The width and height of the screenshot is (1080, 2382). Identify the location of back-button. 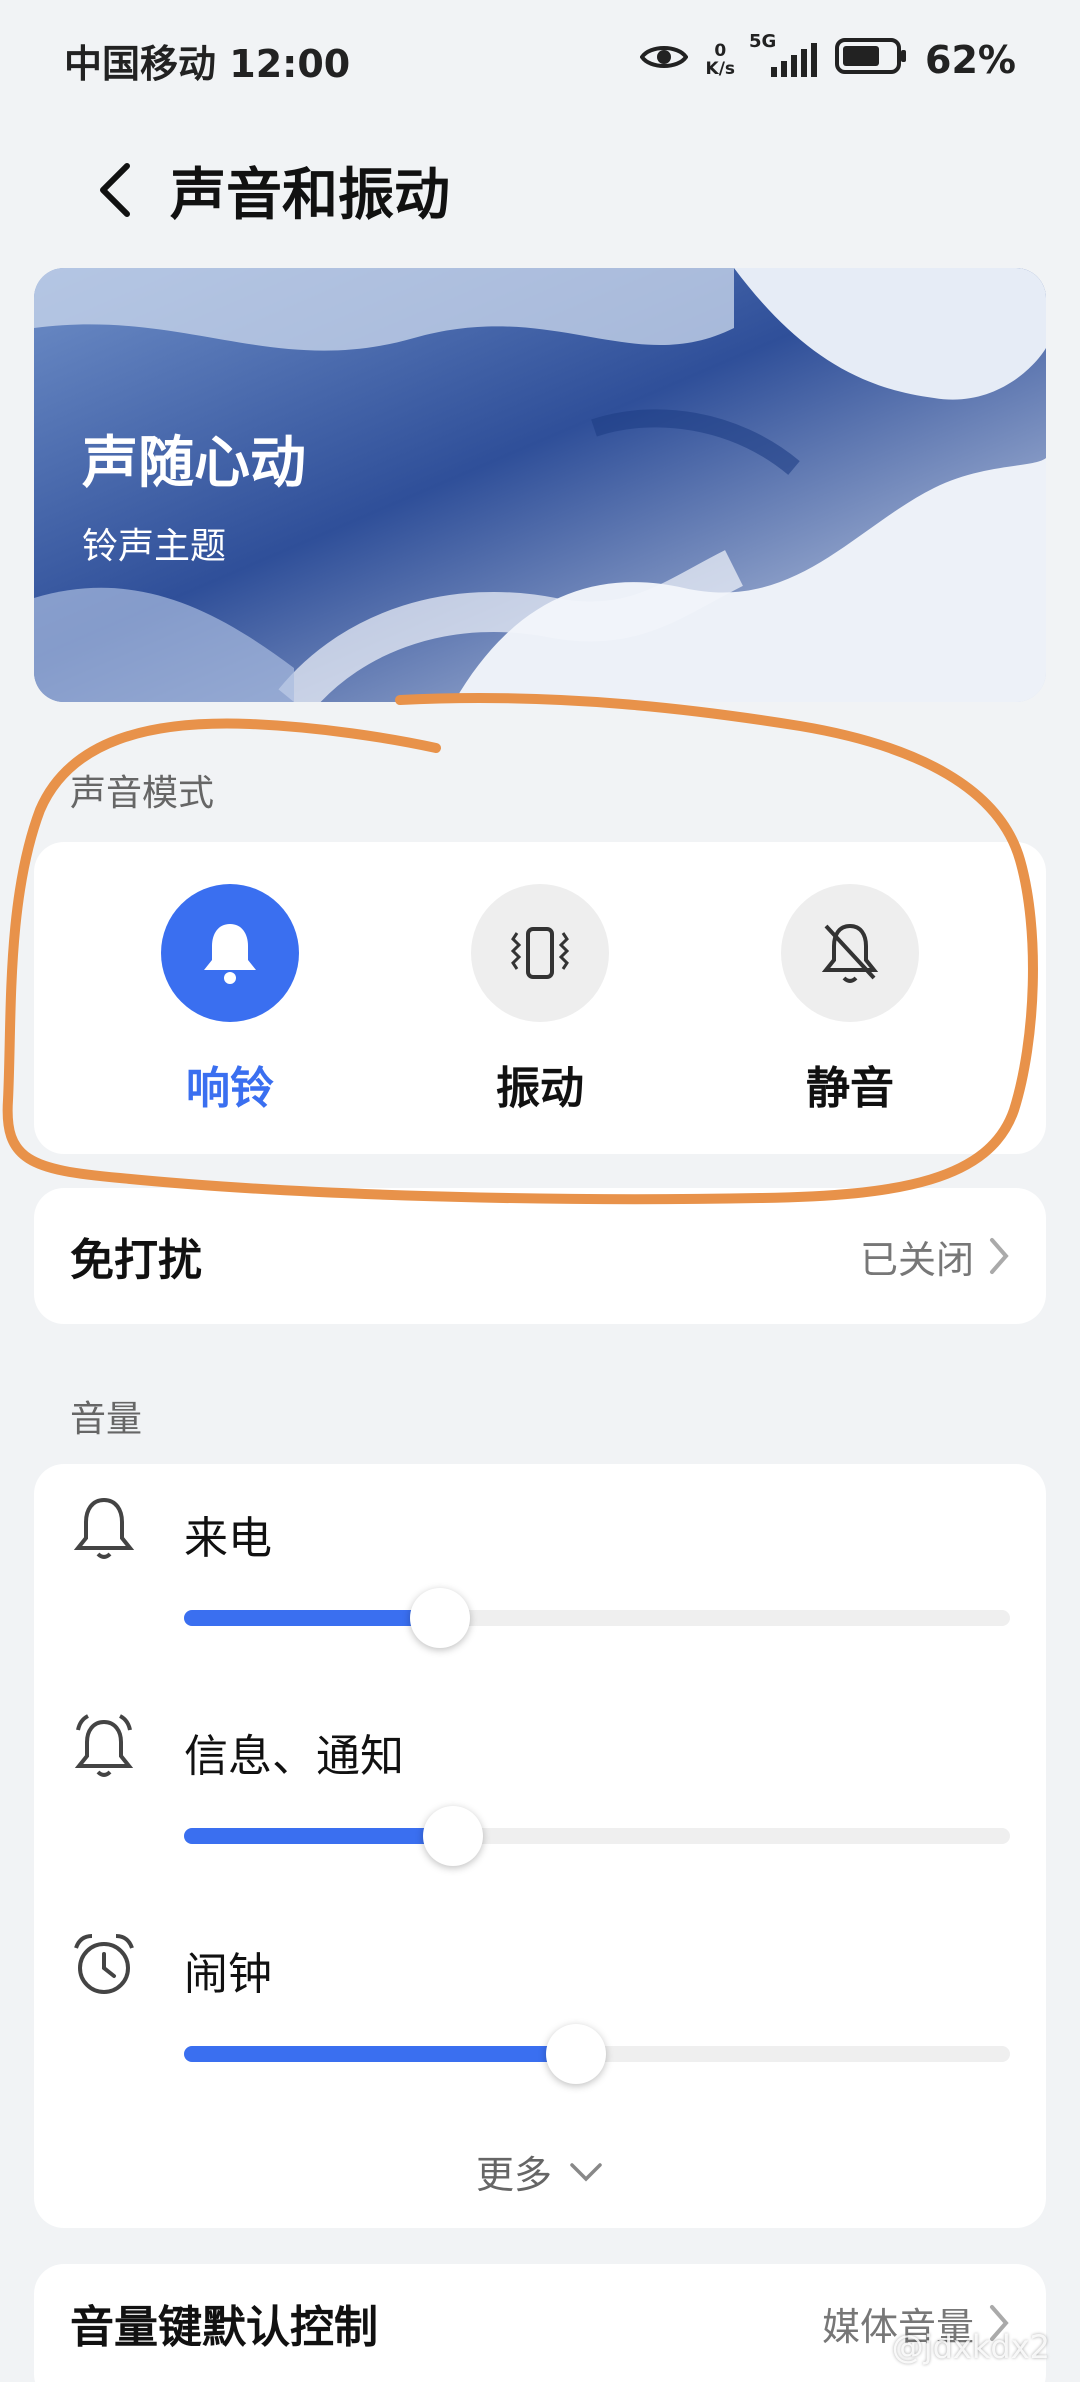
(115, 190).